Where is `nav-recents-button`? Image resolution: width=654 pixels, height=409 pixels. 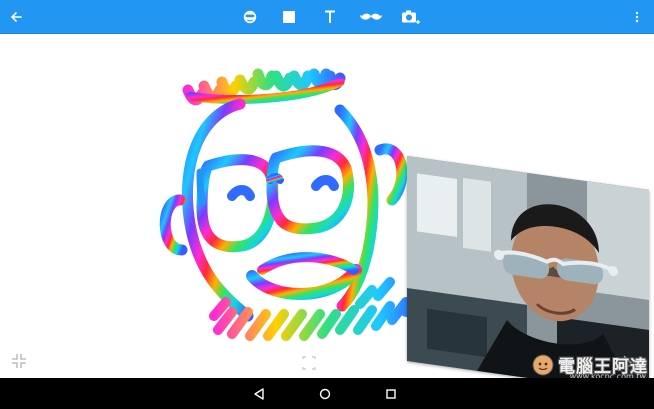
nav-recents-button is located at coordinates (391, 393).